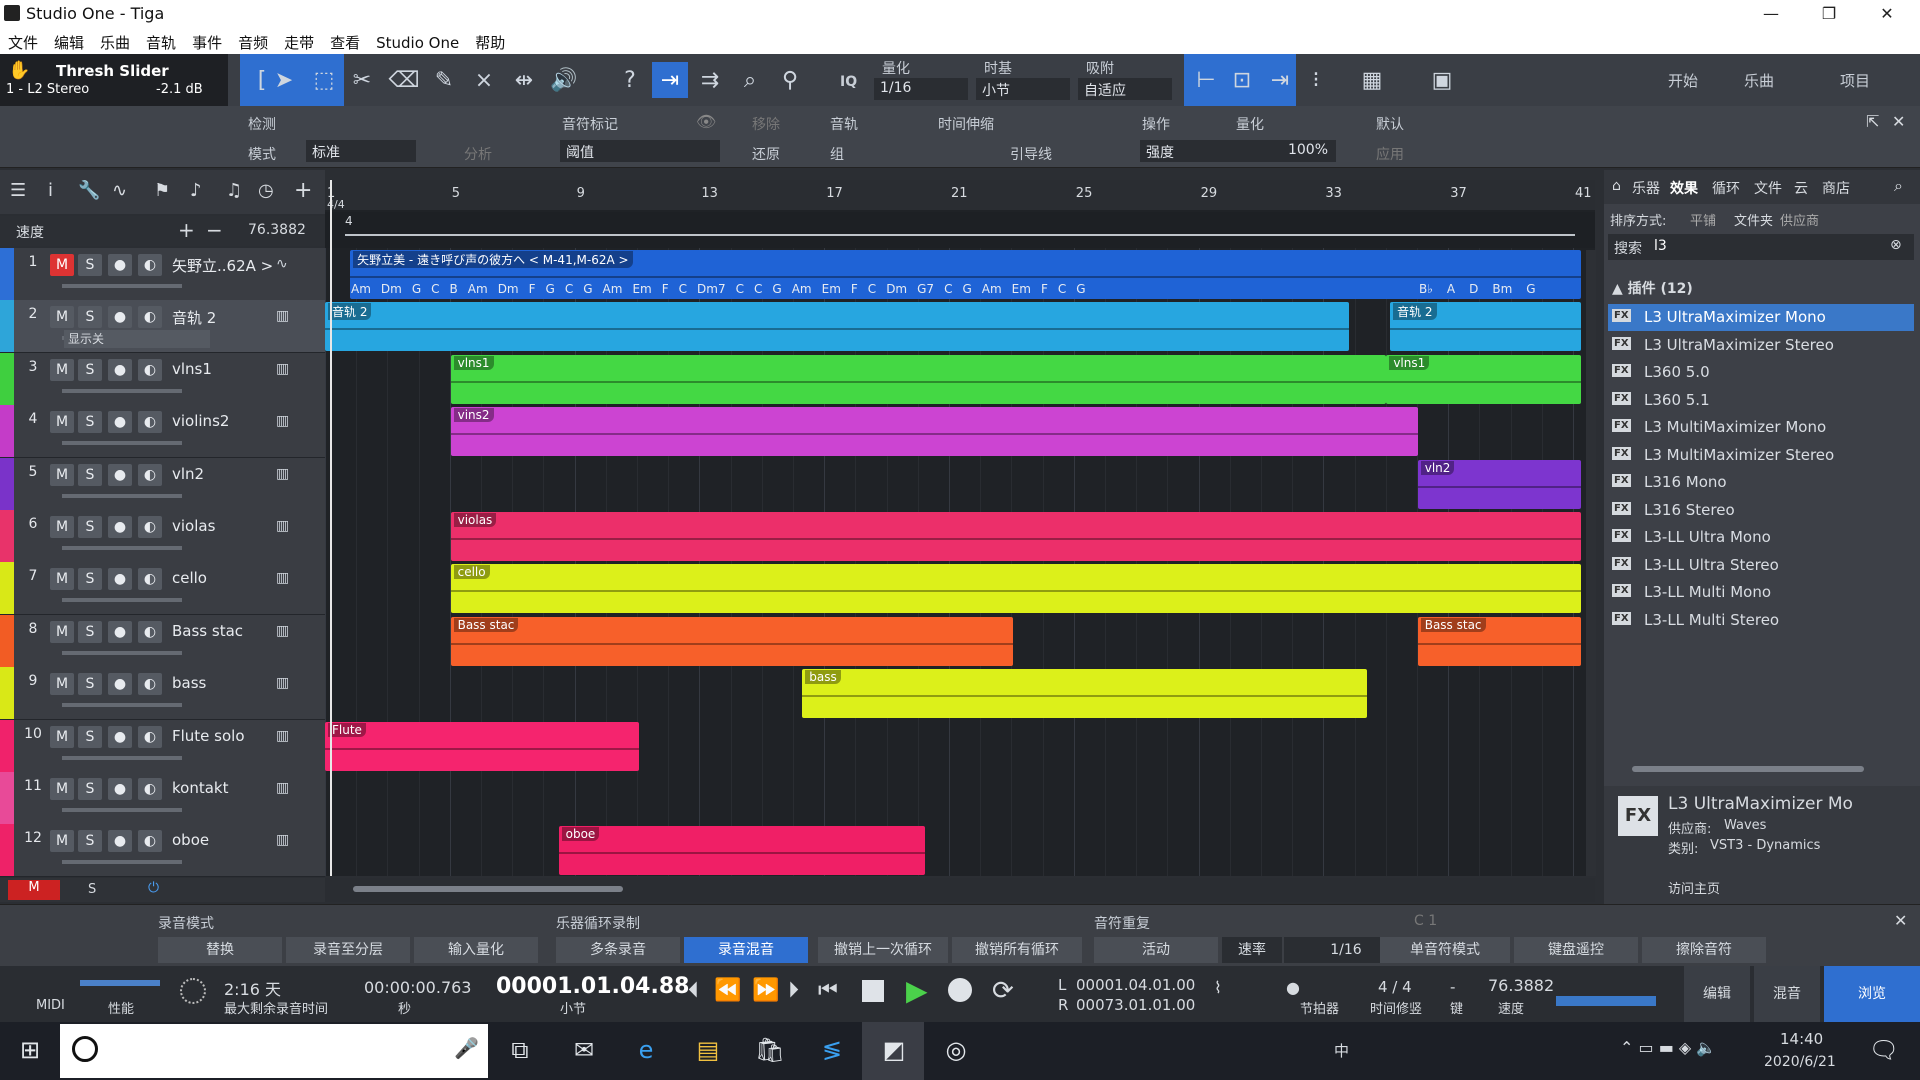 The image size is (1920, 1080). Describe the element at coordinates (1761, 537) in the screenshot. I see `plugin-item: FX L3-LL Ultra Mono` at that location.